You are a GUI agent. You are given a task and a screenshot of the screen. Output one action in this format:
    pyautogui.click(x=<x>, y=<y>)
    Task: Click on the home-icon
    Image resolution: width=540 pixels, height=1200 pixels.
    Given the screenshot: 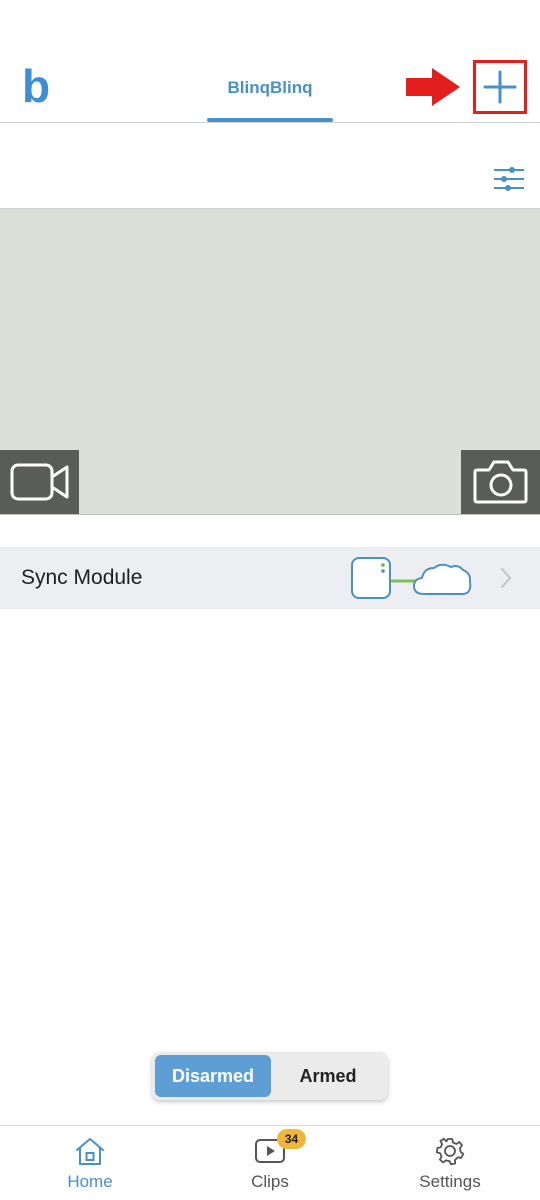 What is the action you would take?
    pyautogui.click(x=90, y=1151)
    